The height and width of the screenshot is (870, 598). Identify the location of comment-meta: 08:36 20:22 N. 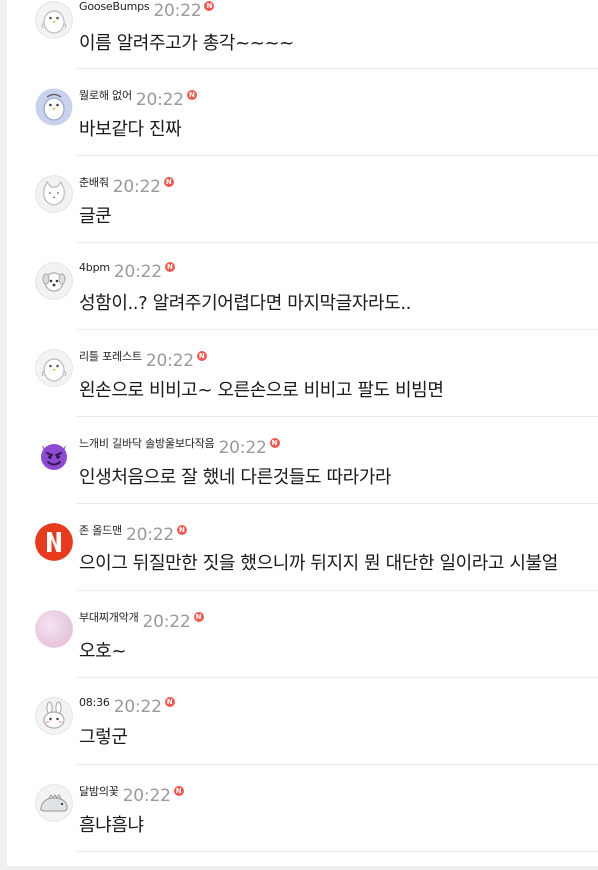
(127, 708).